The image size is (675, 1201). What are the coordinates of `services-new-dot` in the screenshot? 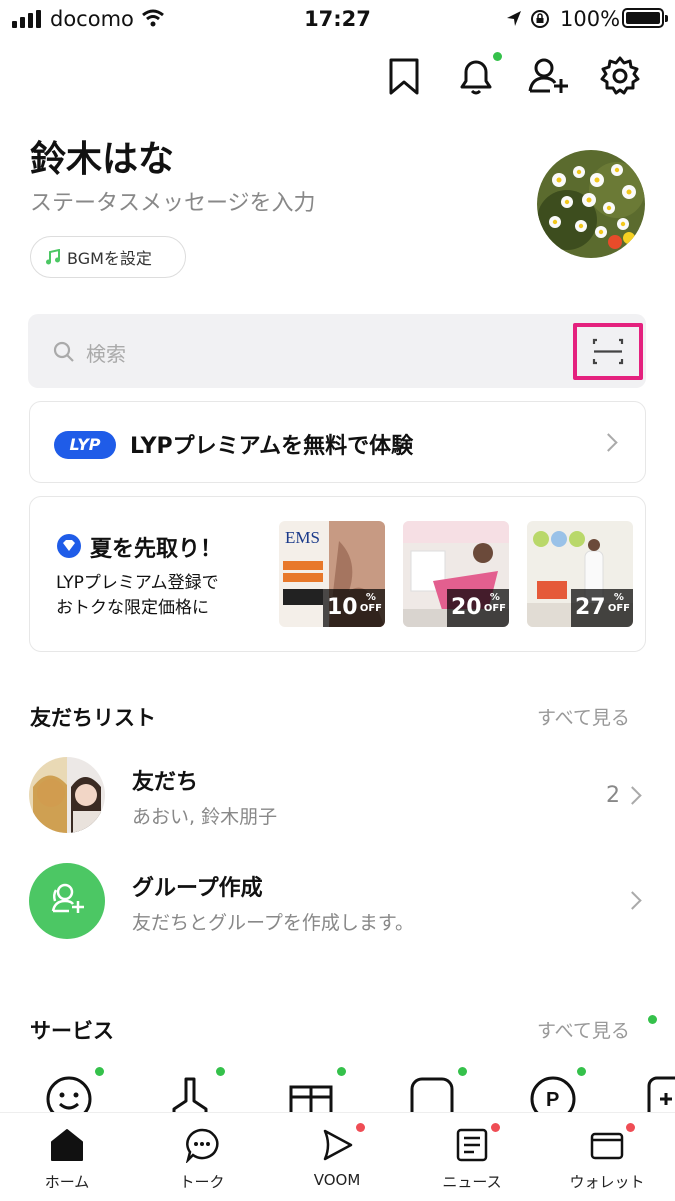 It's located at (652, 1019).